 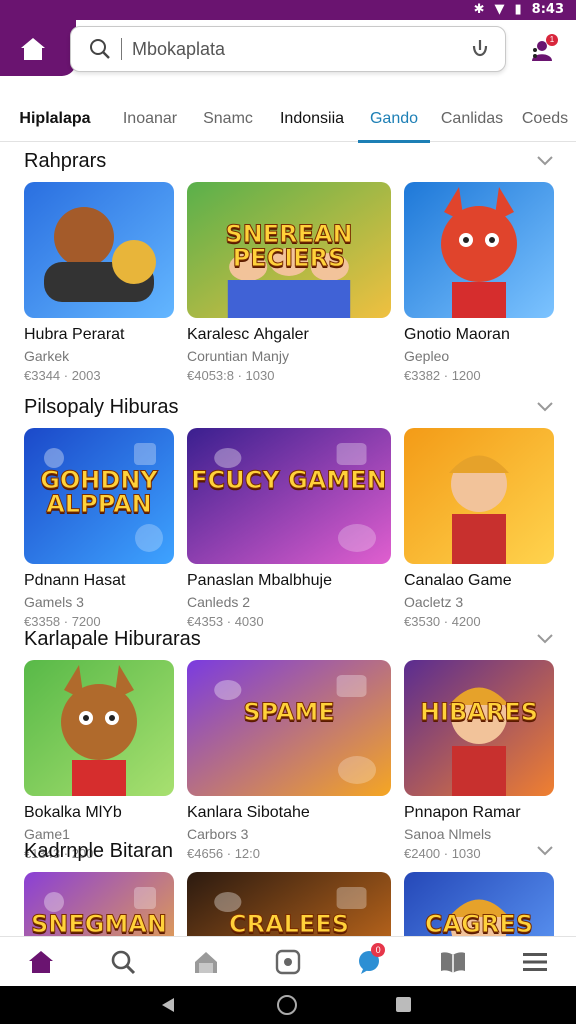 I want to click on game-thumbnail: GOHDNY ALPPAN, so click(x=99, y=496).